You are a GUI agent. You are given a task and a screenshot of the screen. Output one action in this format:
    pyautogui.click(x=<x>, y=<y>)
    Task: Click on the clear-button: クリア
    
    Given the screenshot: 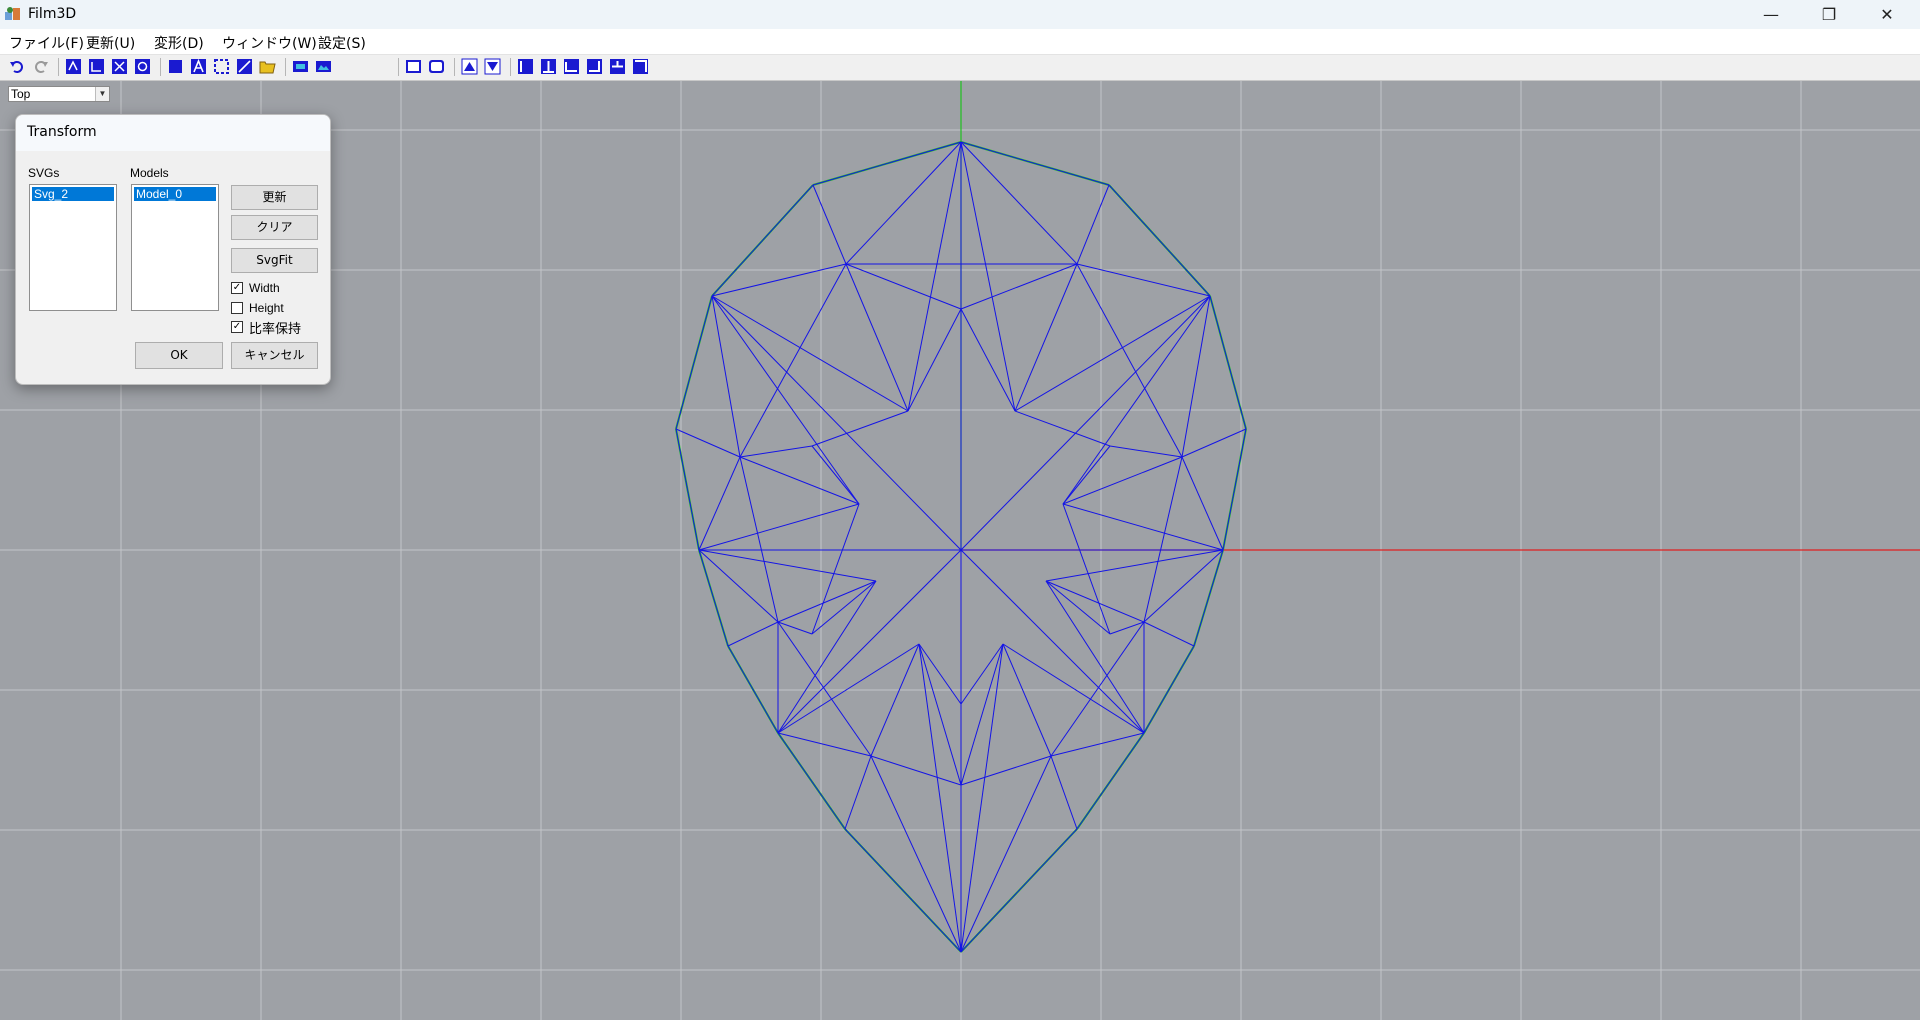 What is the action you would take?
    pyautogui.click(x=274, y=227)
    